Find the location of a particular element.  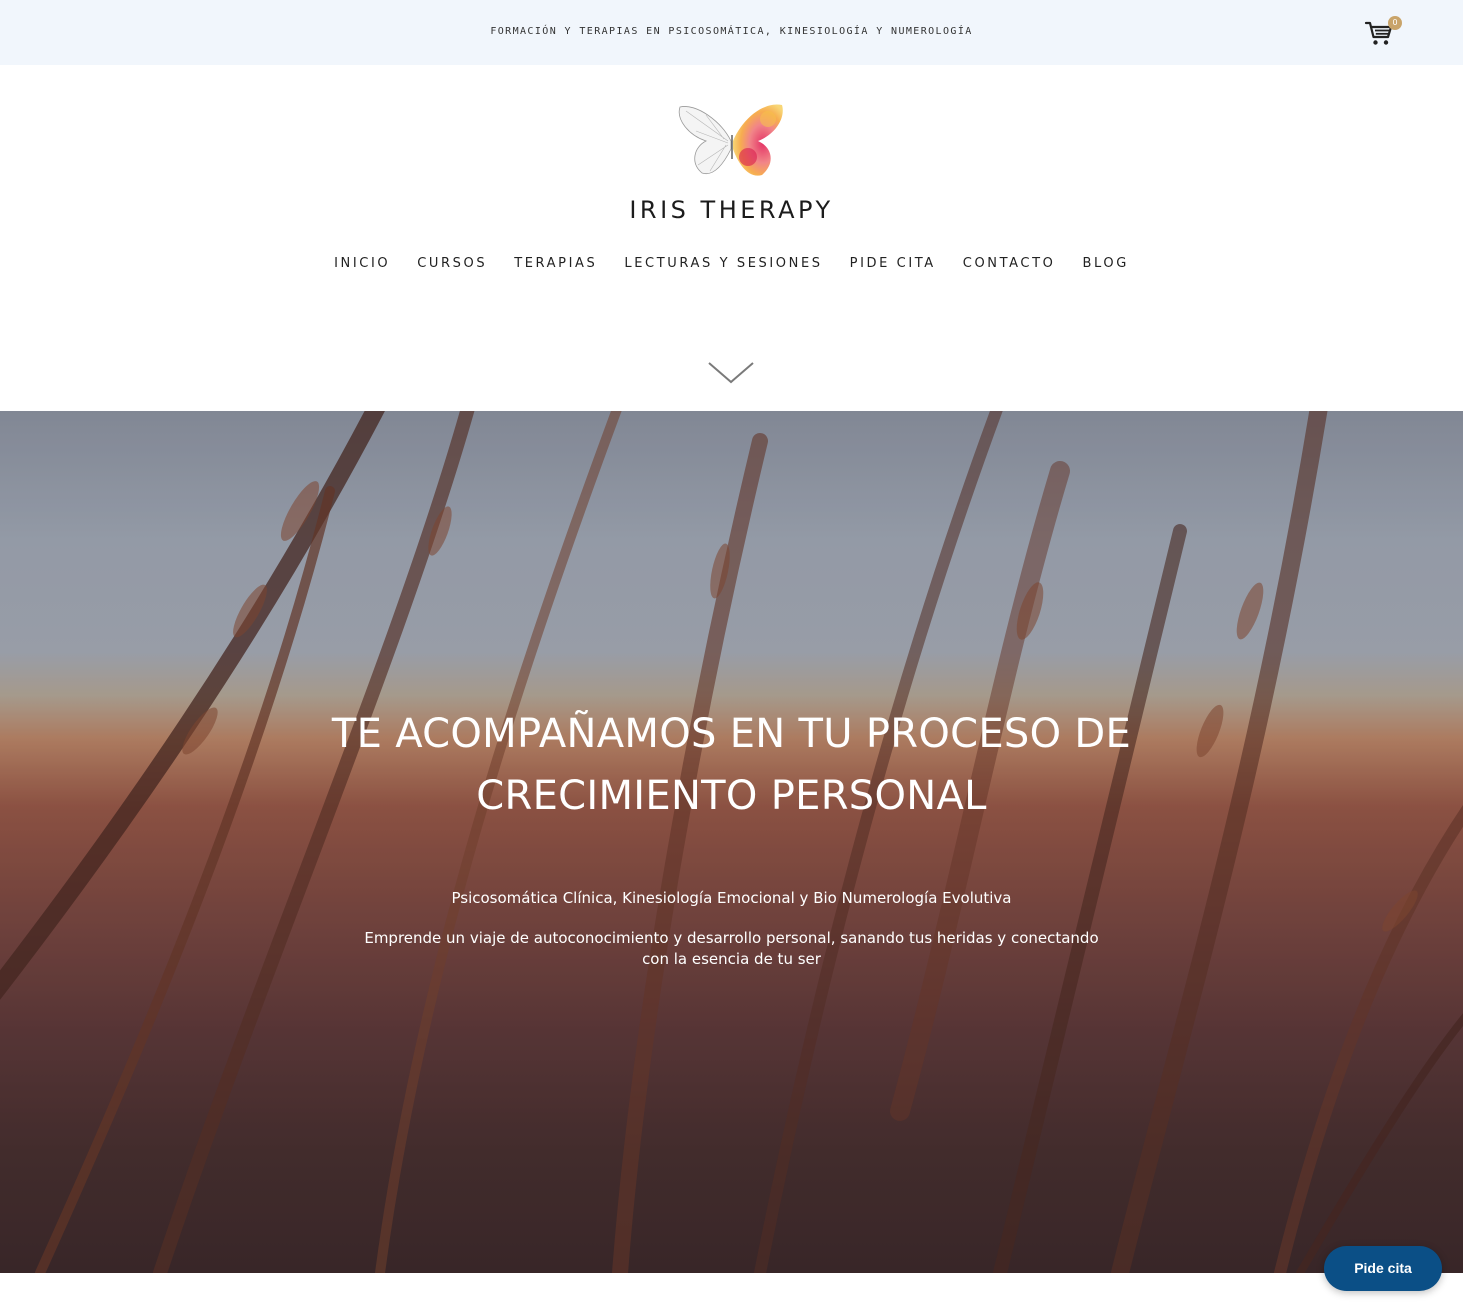

hero-title-line-2: CRECIMIENTO PERSONAL is located at coordinates (731, 796).